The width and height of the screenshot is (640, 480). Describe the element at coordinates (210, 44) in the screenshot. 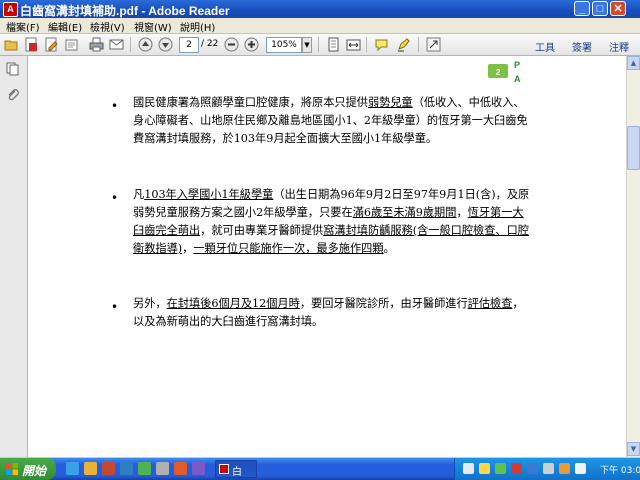

I see `page-total-label: / 22` at that location.